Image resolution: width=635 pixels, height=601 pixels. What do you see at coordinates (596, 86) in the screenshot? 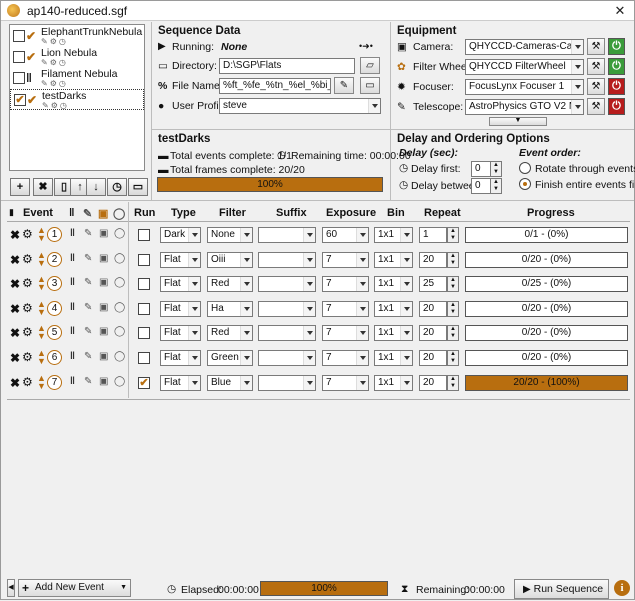
I see `focuser-settings-button: ⚒` at bounding box center [596, 86].